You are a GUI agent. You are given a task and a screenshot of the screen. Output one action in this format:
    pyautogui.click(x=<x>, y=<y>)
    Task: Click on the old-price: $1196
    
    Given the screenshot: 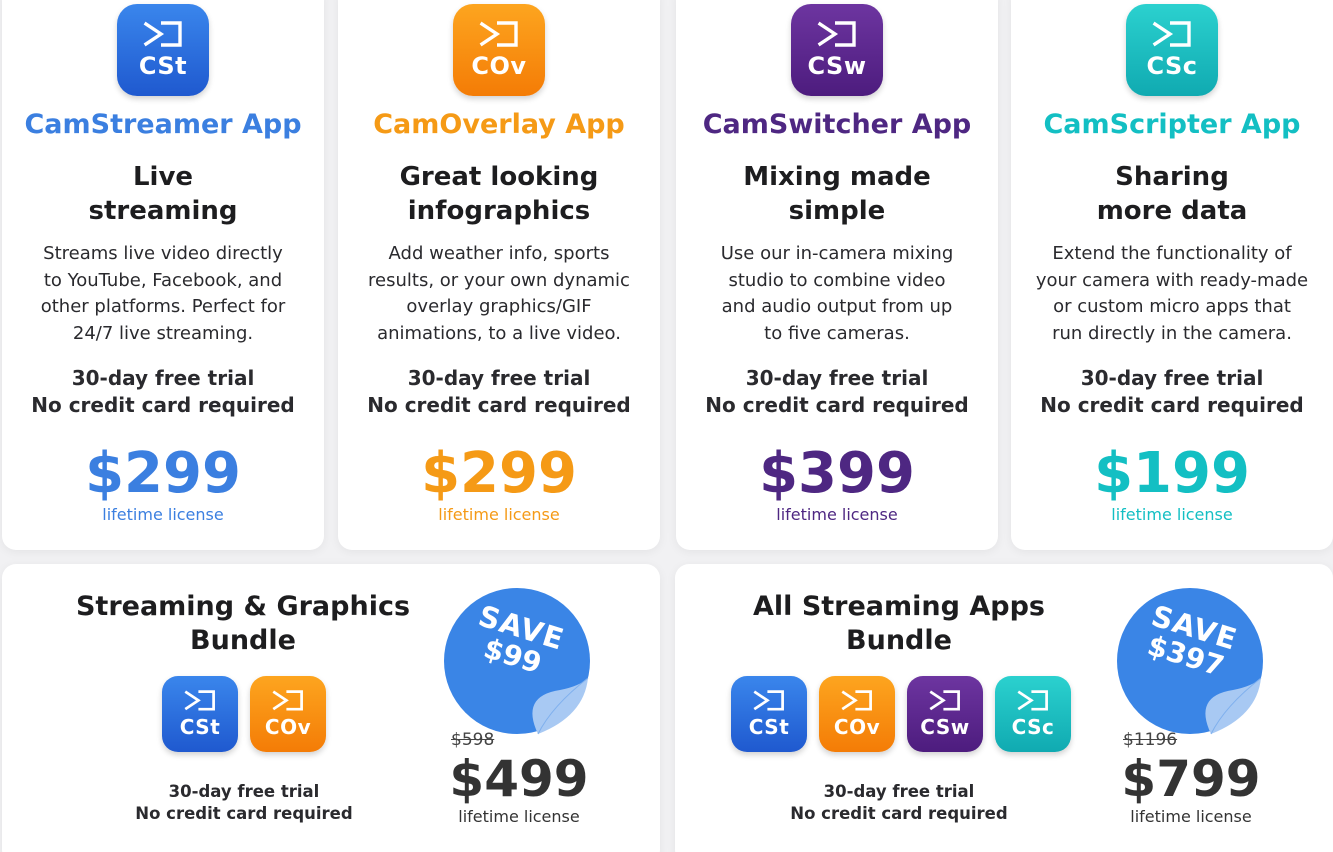 What is the action you would take?
    pyautogui.click(x=1150, y=740)
    